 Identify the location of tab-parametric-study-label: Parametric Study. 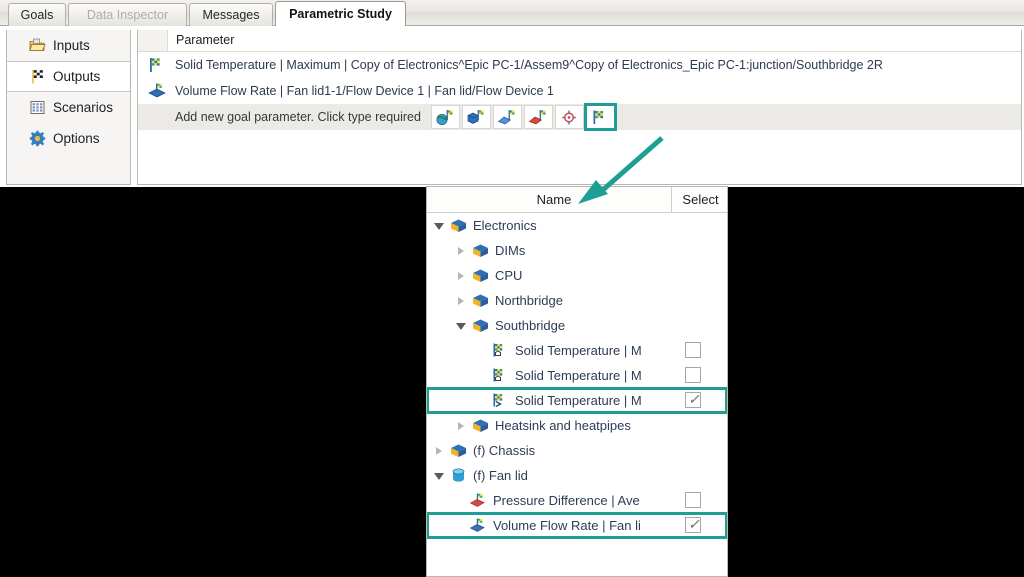
(340, 14).